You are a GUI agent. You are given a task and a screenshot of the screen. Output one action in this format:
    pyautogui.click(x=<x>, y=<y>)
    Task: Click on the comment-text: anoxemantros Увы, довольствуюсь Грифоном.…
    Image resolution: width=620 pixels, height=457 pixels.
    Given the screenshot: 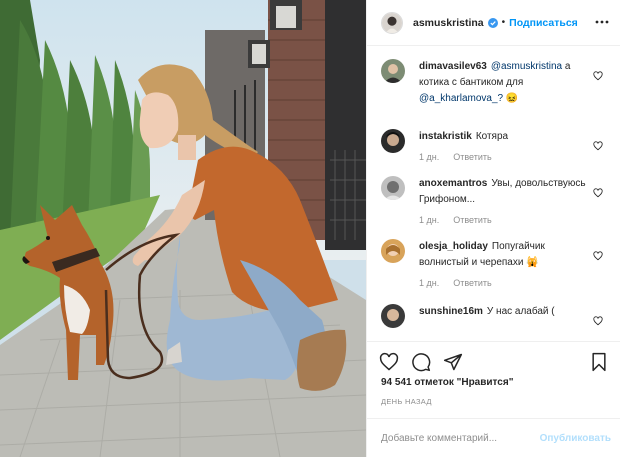 What is the action you would take?
    pyautogui.click(x=504, y=192)
    